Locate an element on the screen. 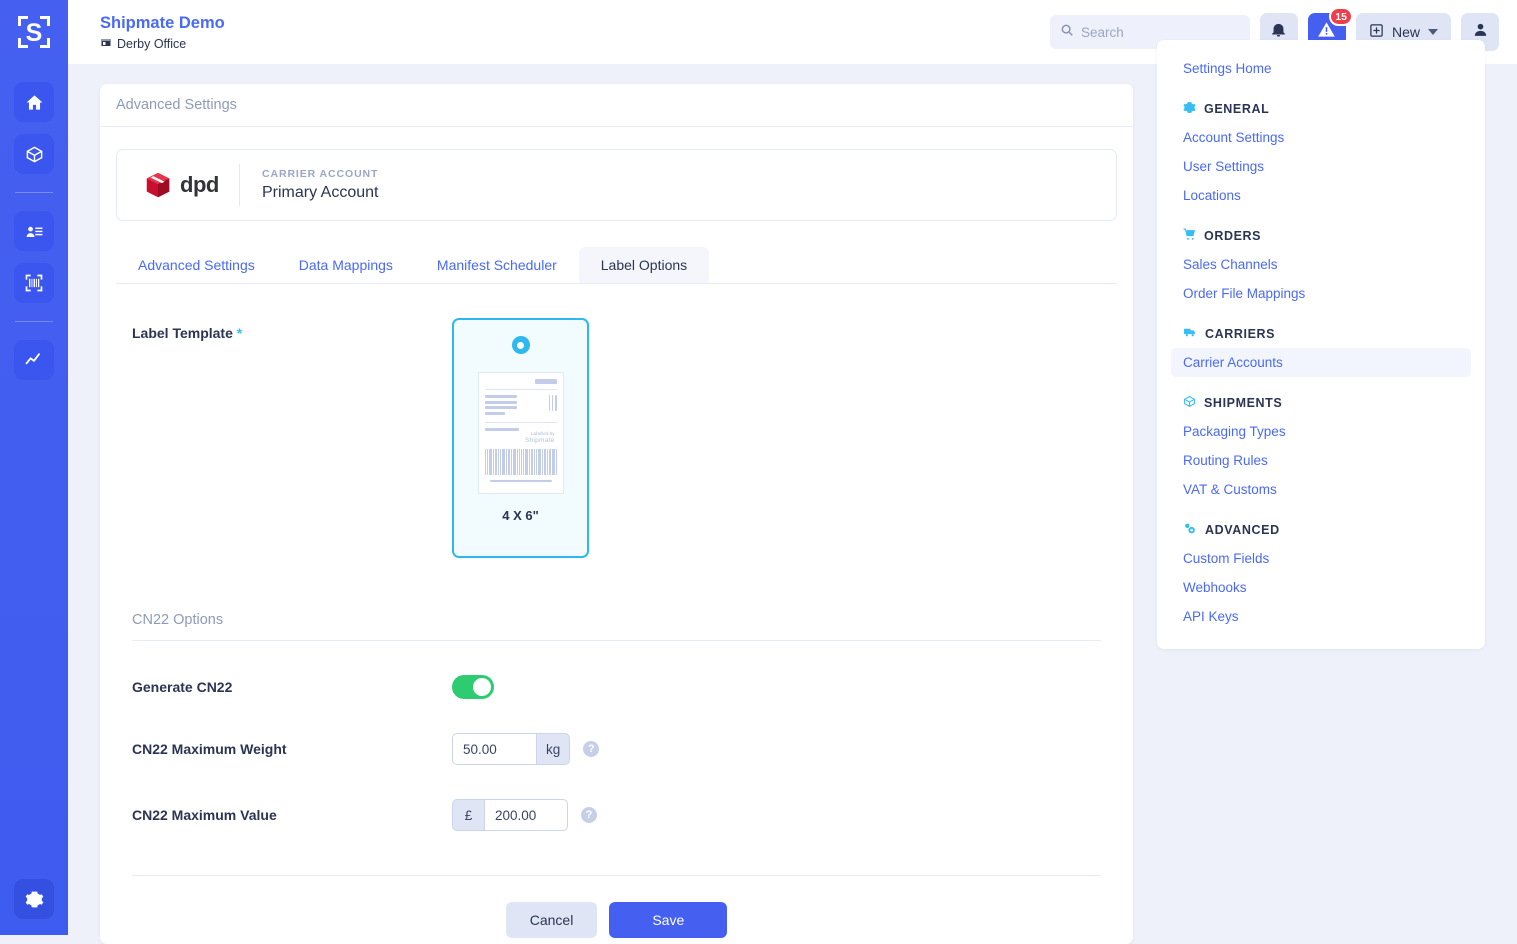 This screenshot has height=944, width=1517. truck-icon is located at coordinates (1190, 334).